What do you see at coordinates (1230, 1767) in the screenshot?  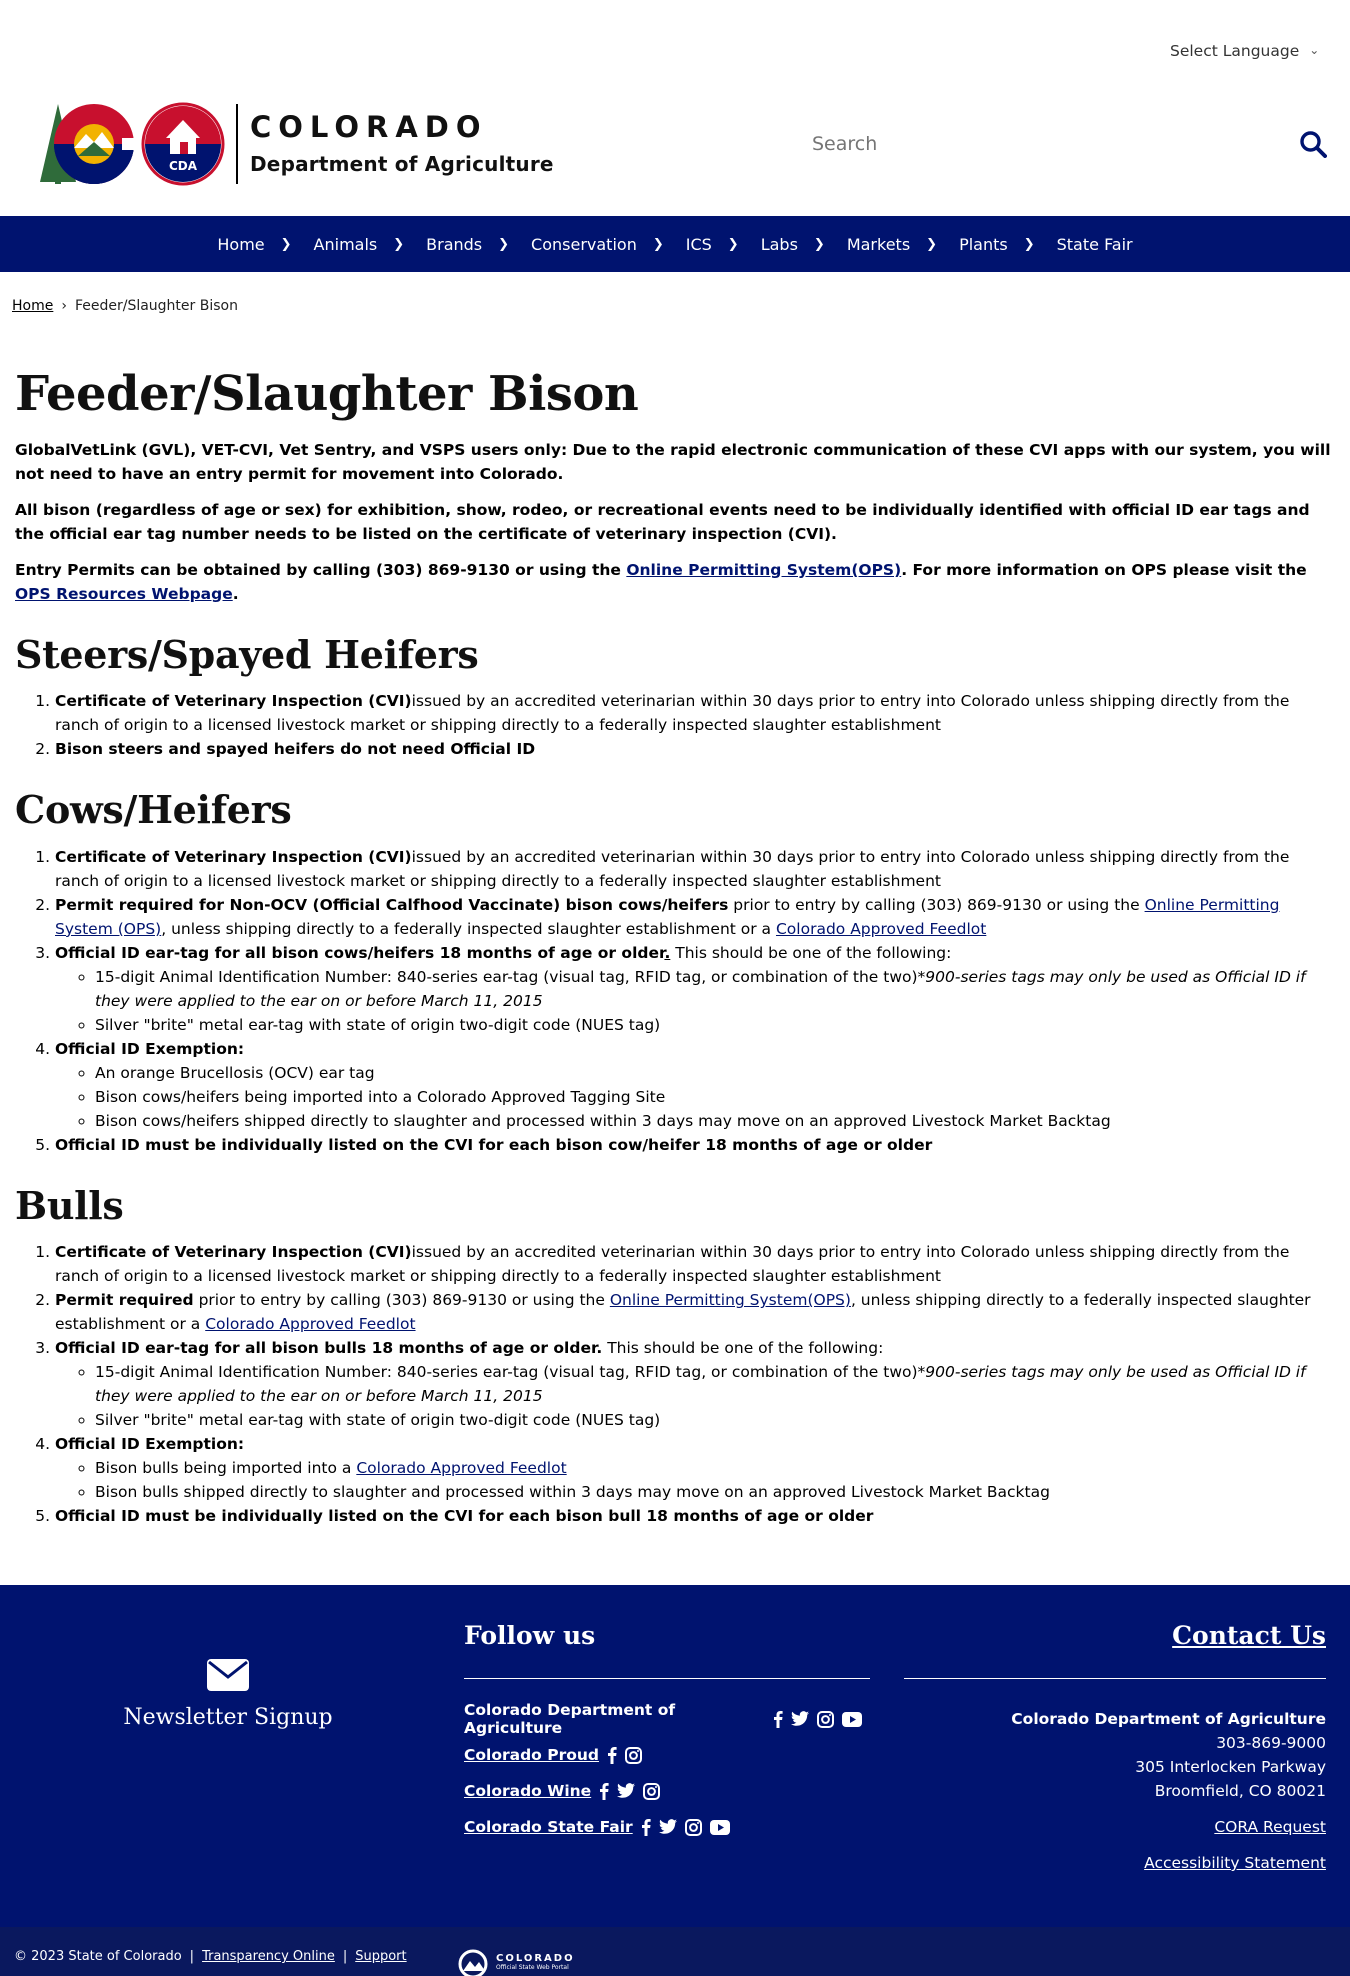 I see `contact-address-1: 305 Interlocken Parkway` at bounding box center [1230, 1767].